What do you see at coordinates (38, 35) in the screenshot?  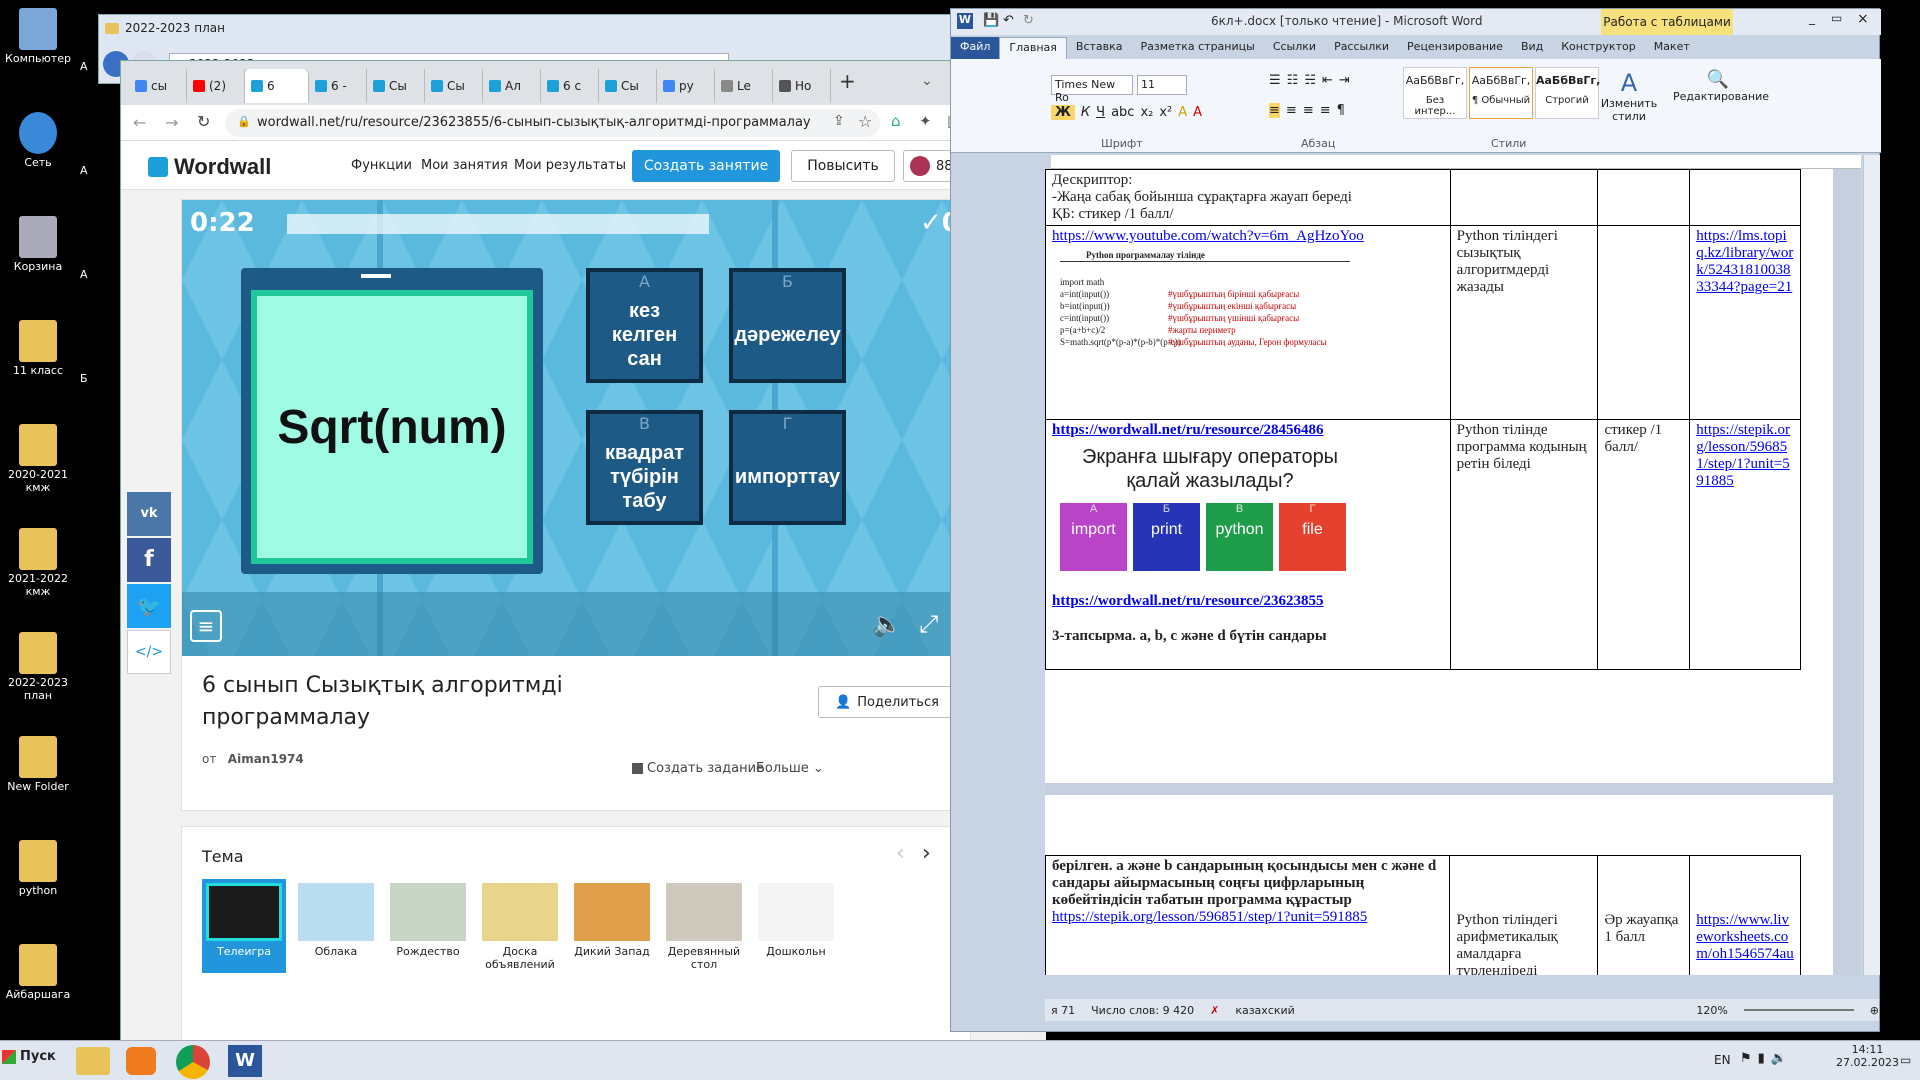 I see `desktop-icon: Компьютер` at bounding box center [38, 35].